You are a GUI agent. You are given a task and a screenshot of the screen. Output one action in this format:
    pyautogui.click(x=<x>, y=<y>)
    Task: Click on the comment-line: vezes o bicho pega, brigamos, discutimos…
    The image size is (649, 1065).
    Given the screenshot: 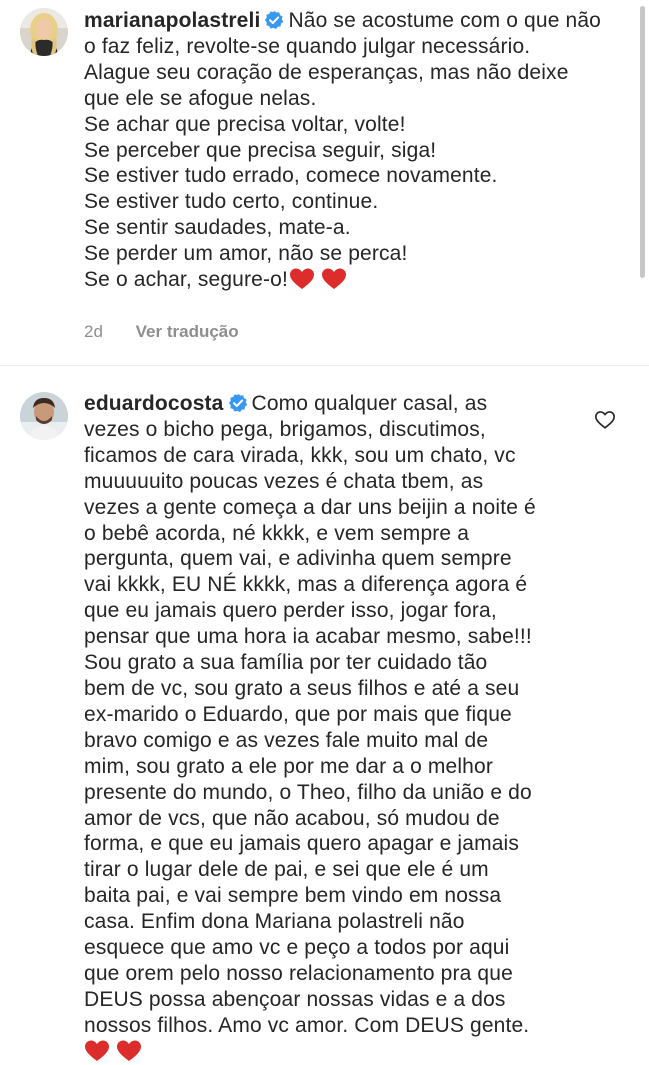 What is the action you would take?
    pyautogui.click(x=285, y=429)
    